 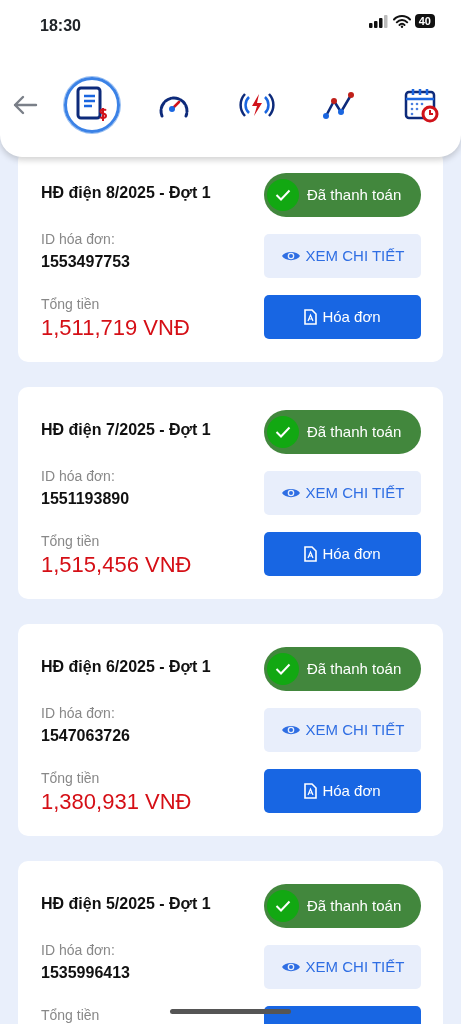 I want to click on signal-icon, so click(x=378, y=21).